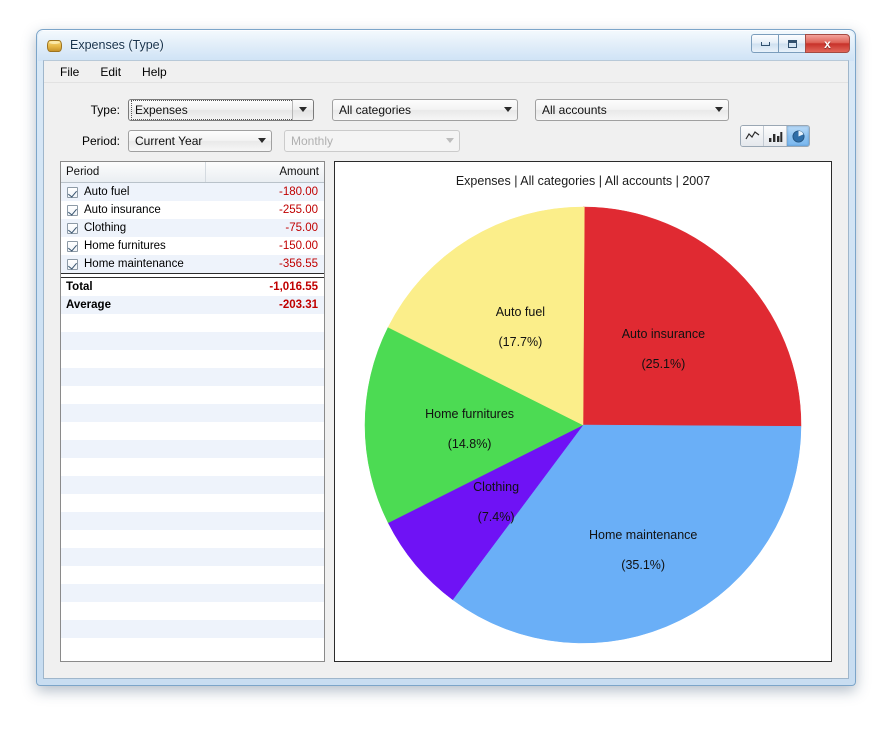  I want to click on table-row: Clothing -75.00, so click(192, 228).